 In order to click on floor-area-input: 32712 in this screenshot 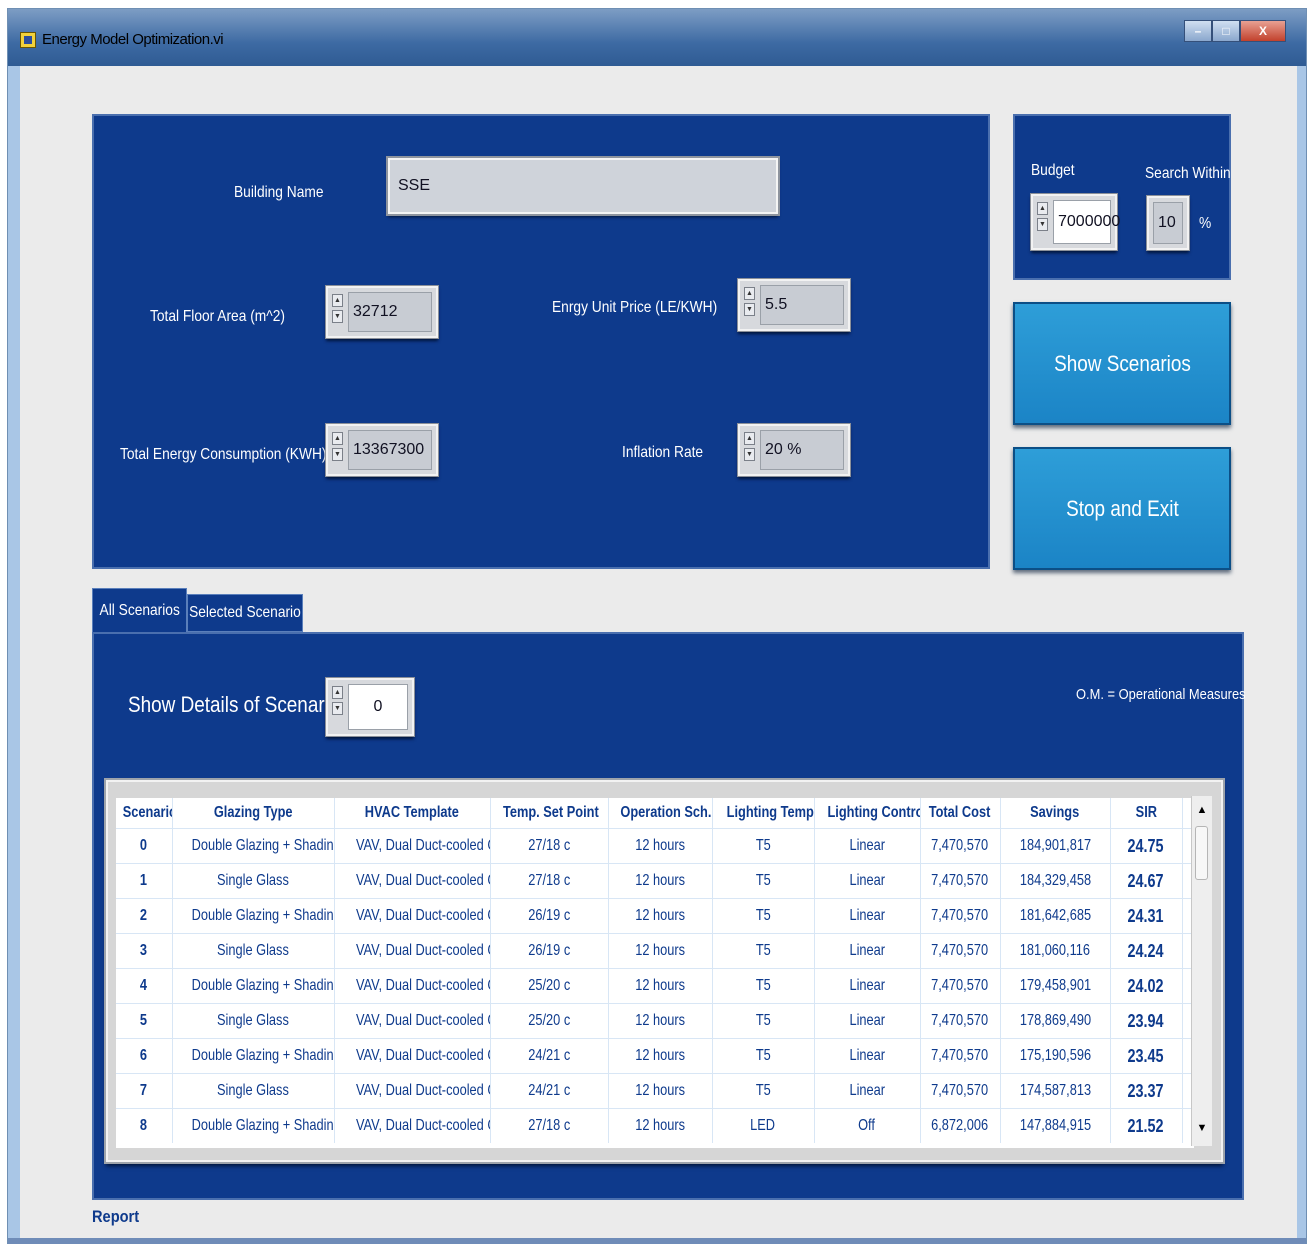, I will do `click(390, 312)`.